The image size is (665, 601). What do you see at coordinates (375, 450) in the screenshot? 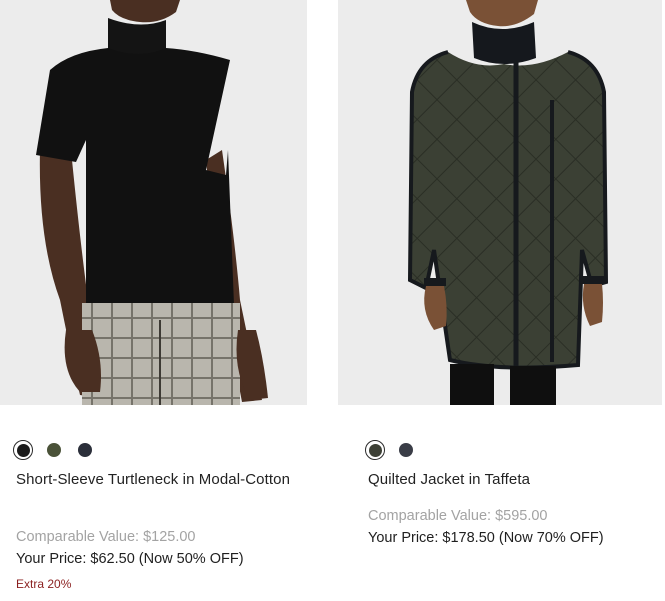
I see `swatch-dark-olive` at bounding box center [375, 450].